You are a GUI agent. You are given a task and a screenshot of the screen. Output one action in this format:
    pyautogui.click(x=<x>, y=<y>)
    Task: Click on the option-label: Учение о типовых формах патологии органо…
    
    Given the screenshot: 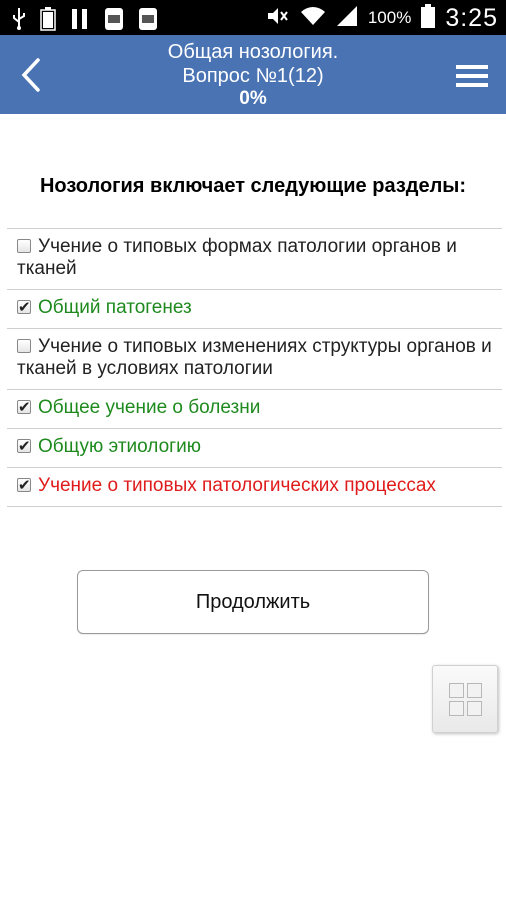 What is the action you would take?
    pyautogui.click(x=237, y=257)
    